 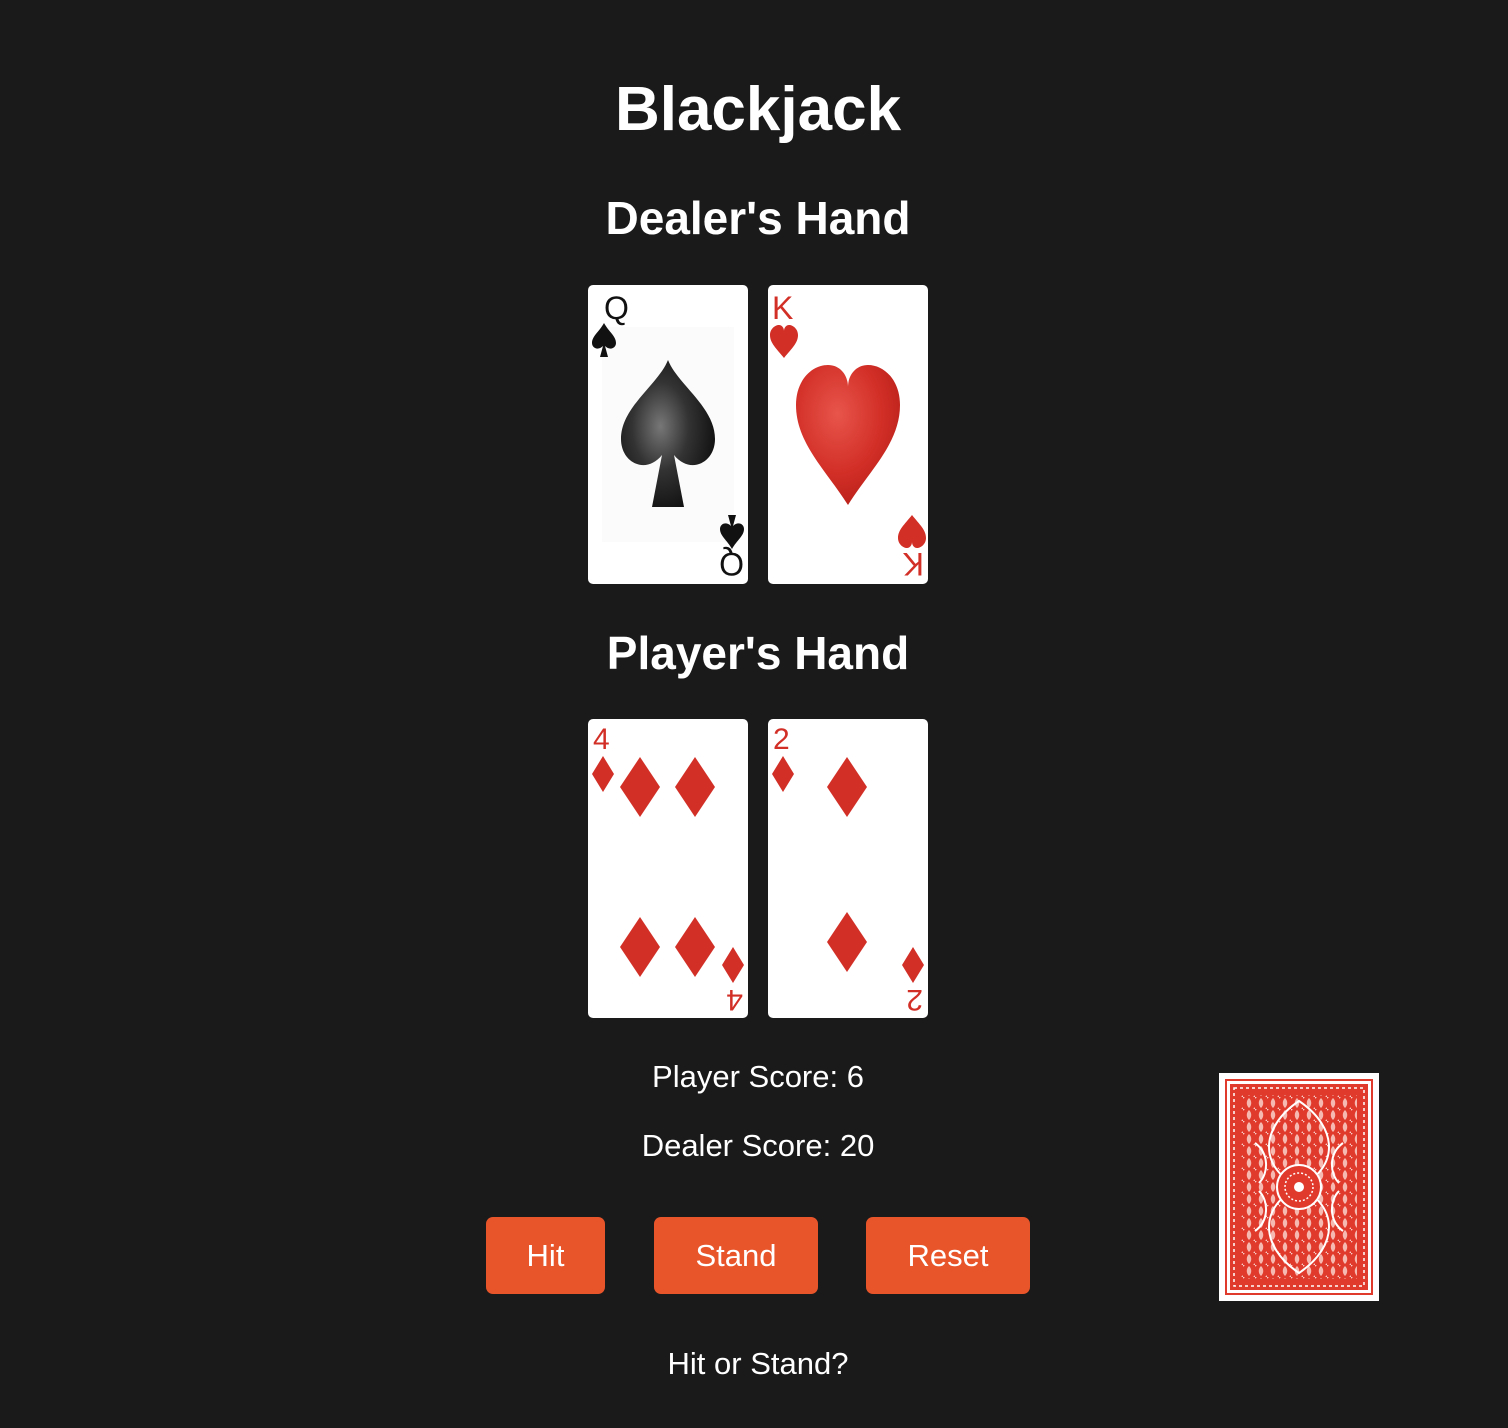 I want to click on dealer-hand: Q Q K K, so click(x=758, y=434).